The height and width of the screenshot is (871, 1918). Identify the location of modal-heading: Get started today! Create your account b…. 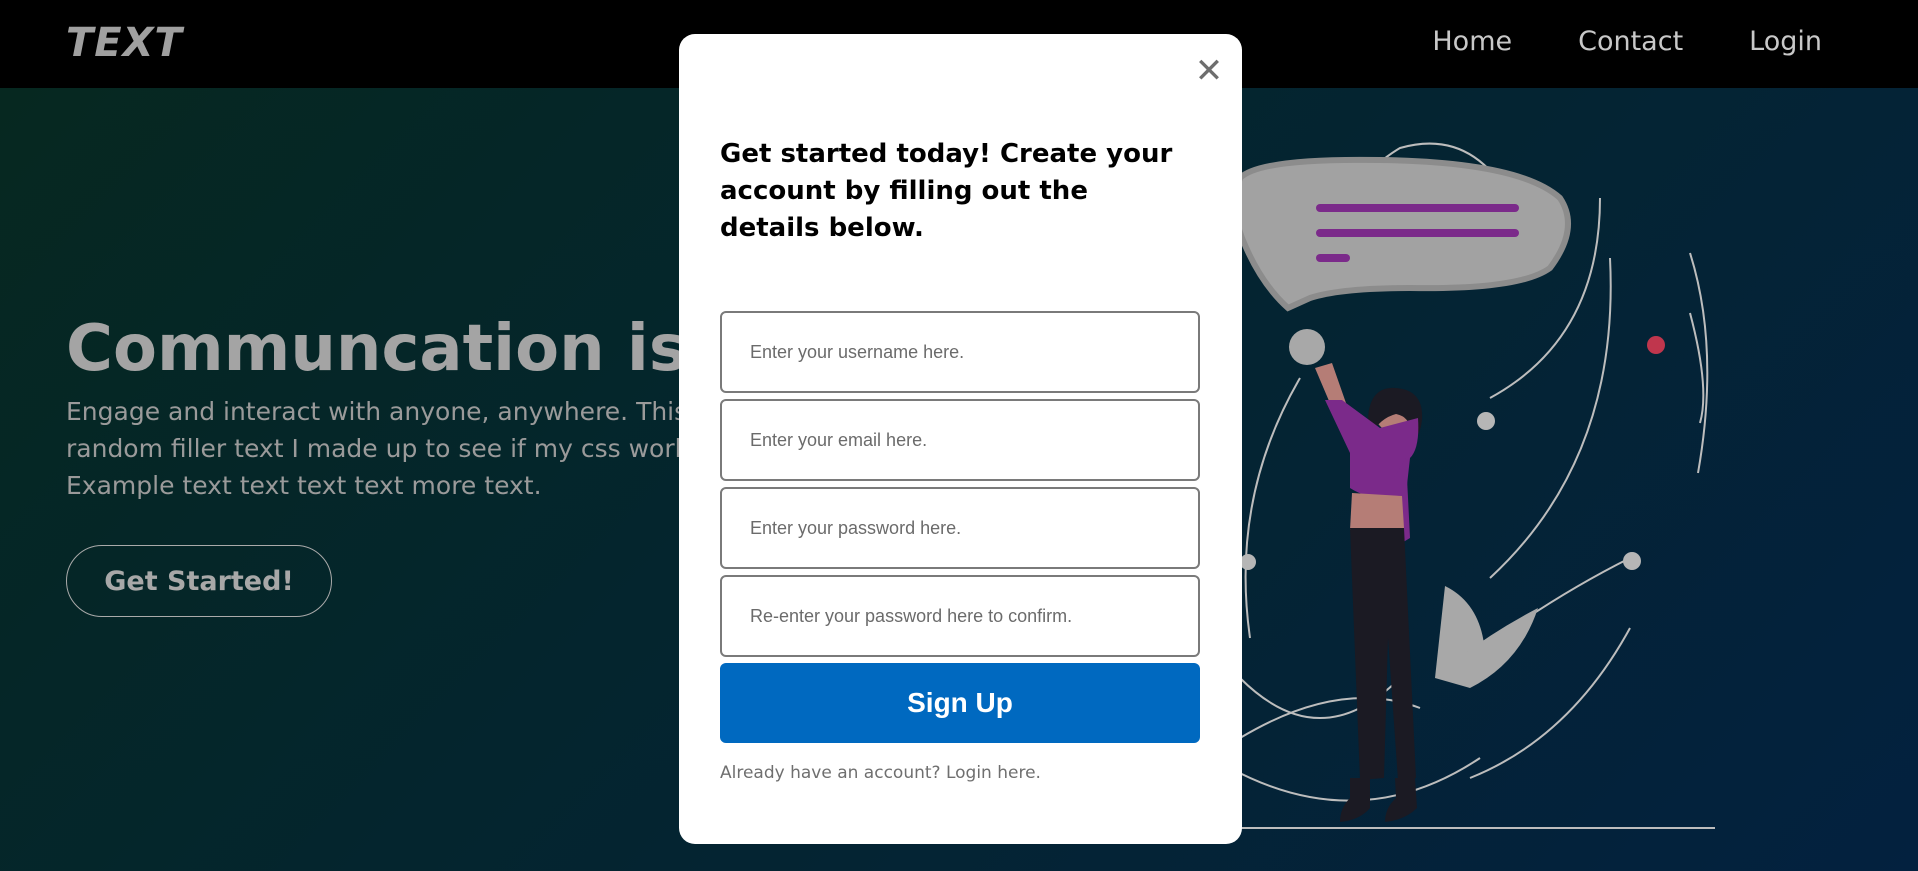
(946, 191).